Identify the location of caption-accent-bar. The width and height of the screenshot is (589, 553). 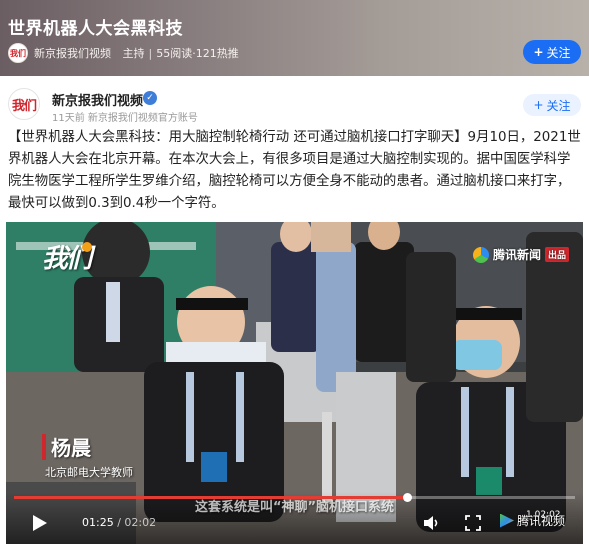
(44, 447).